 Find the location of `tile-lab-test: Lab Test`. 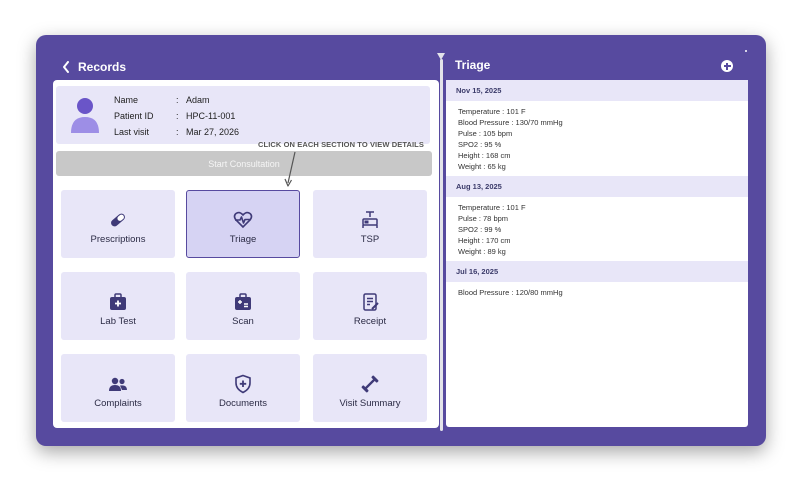

tile-lab-test: Lab Test is located at coordinates (118, 306).